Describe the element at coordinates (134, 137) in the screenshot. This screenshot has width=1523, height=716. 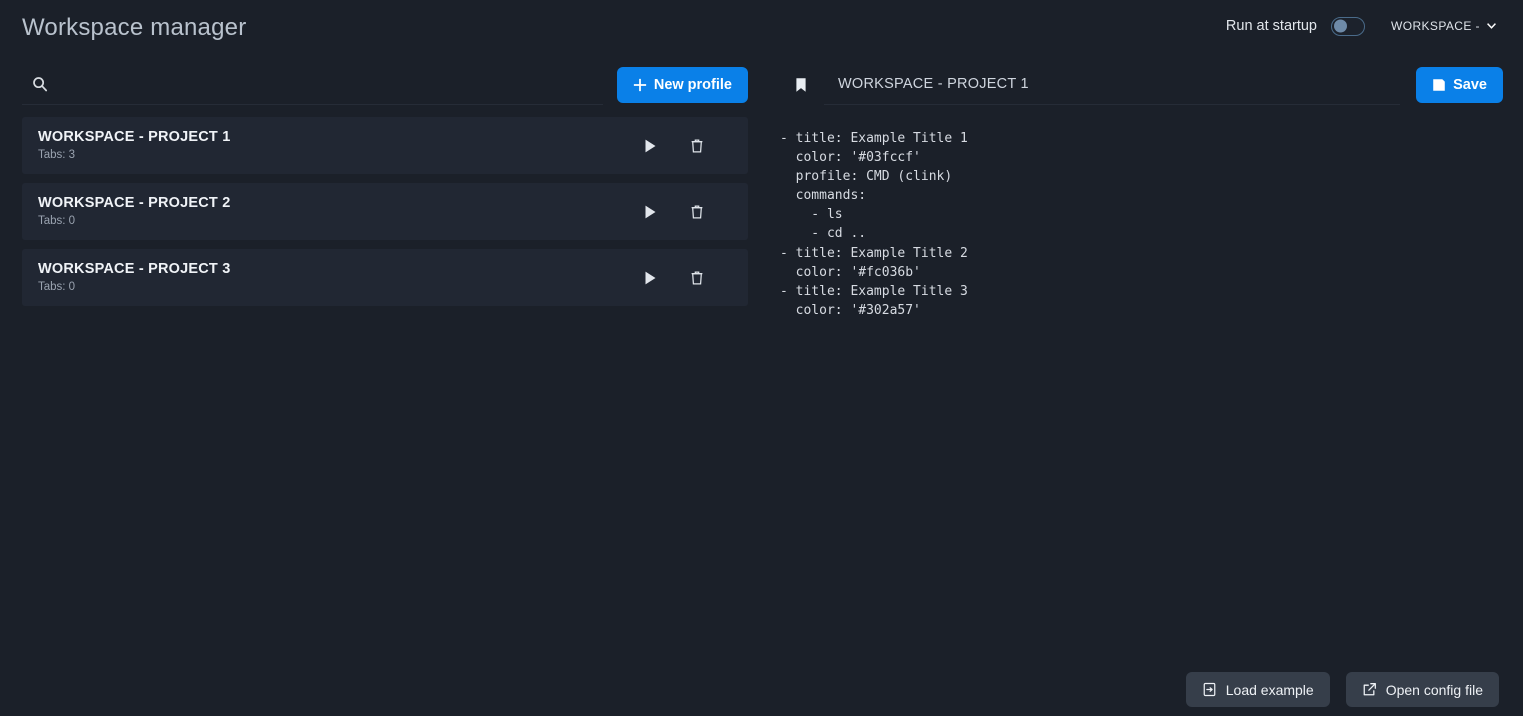
I see `profile-title: WORKSPACE - PROJECT 1` at that location.